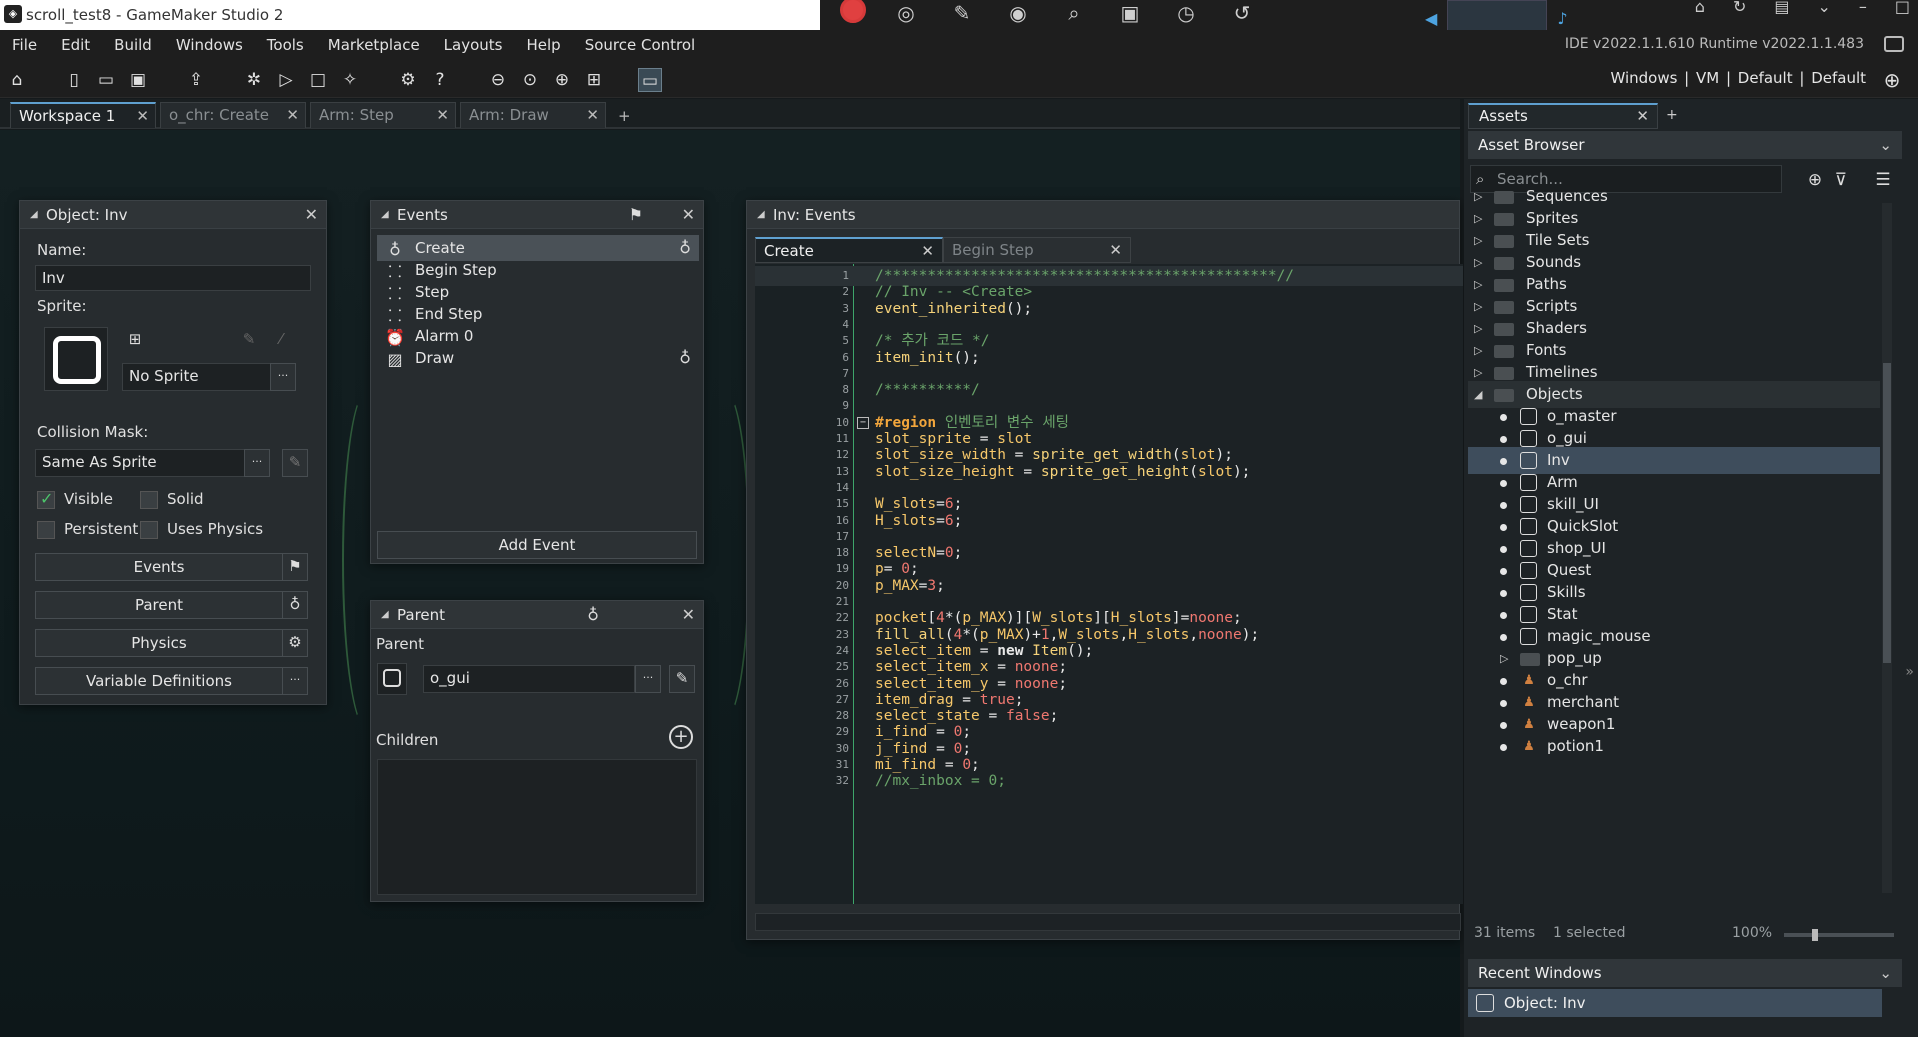 The image size is (1918, 1037). I want to click on share-icon: ⌂, so click(1700, 7).